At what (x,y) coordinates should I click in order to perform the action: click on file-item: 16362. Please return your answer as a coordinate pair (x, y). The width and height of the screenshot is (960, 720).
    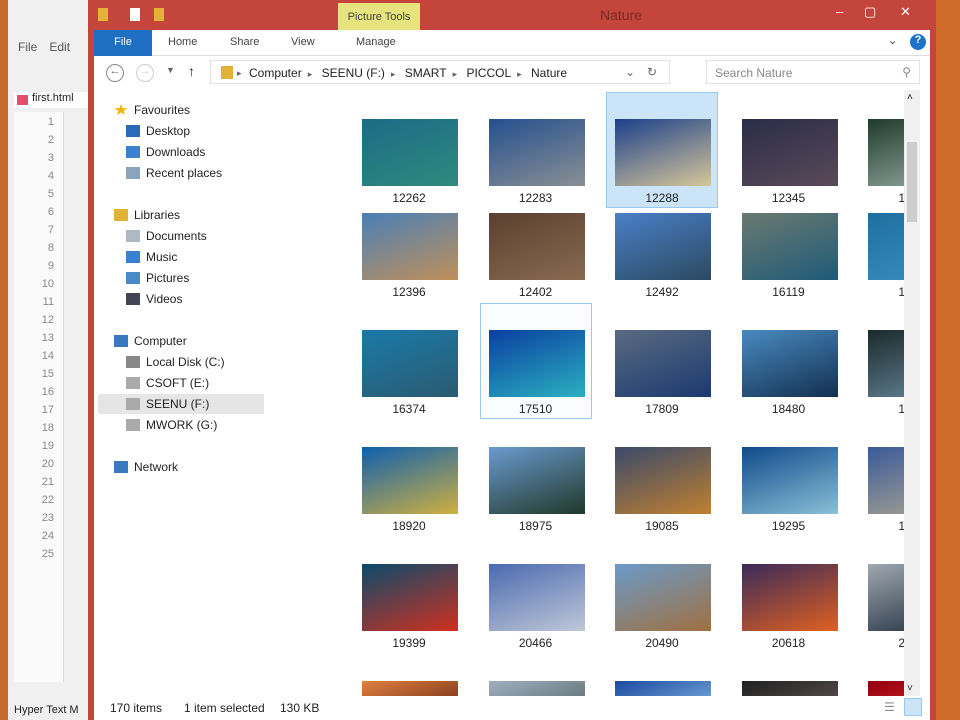
    Looking at the image, I should click on (883, 244).